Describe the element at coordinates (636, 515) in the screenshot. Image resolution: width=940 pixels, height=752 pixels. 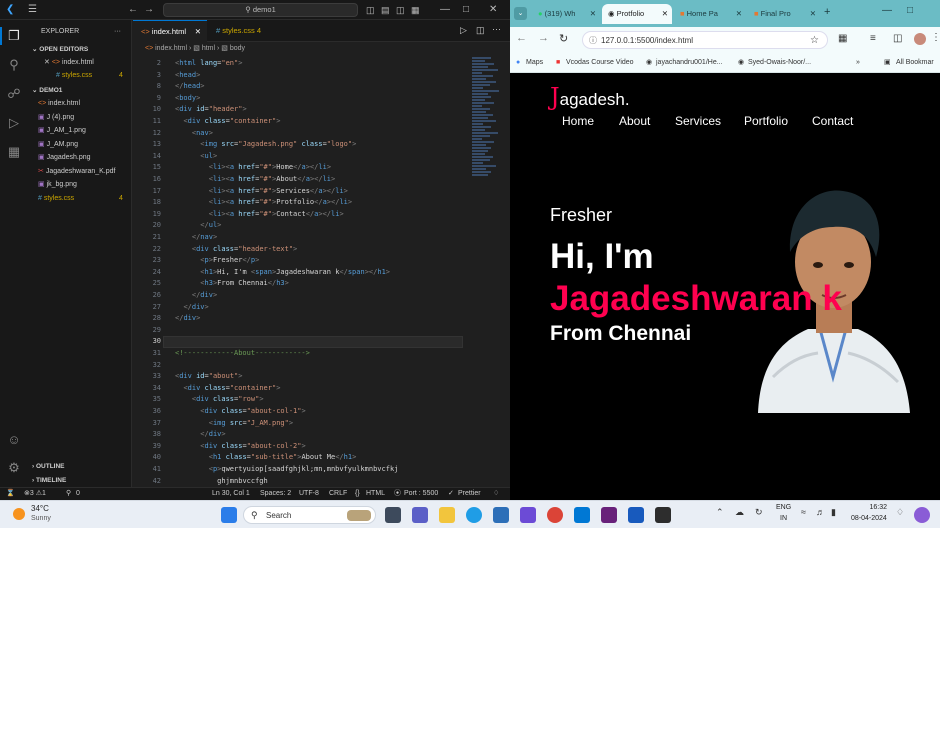
I see `word-icon` at that location.